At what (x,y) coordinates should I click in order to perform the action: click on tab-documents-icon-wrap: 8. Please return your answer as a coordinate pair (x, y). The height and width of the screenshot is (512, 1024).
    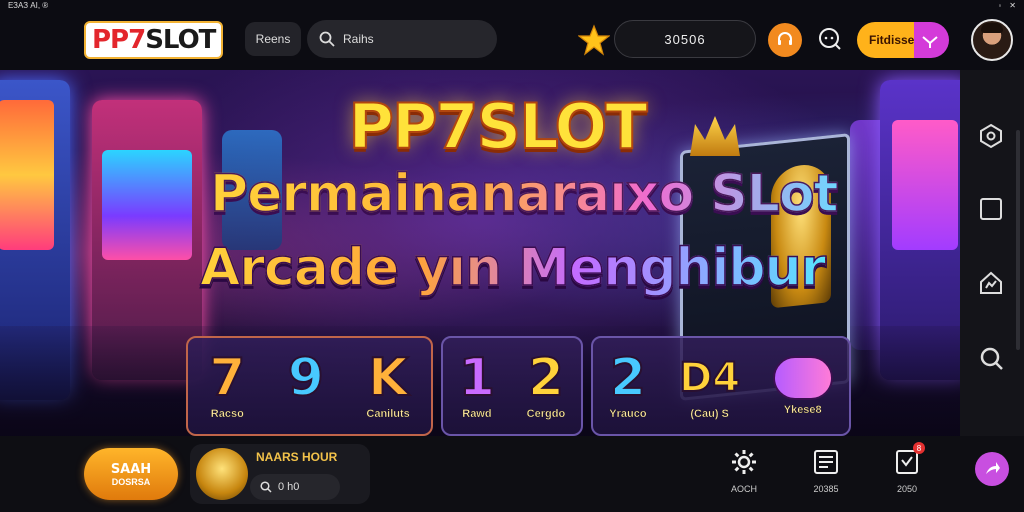
    Looking at the image, I should click on (908, 460).